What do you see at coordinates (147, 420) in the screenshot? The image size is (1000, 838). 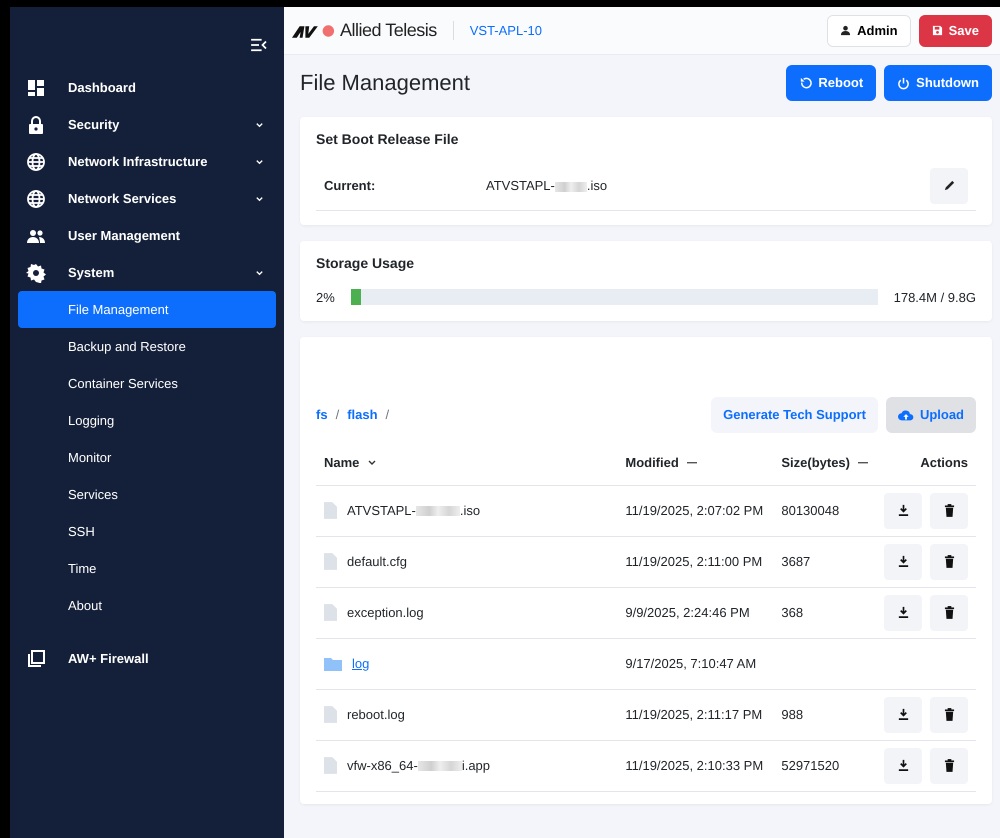 I see `sidebar-subitem: Logging` at bounding box center [147, 420].